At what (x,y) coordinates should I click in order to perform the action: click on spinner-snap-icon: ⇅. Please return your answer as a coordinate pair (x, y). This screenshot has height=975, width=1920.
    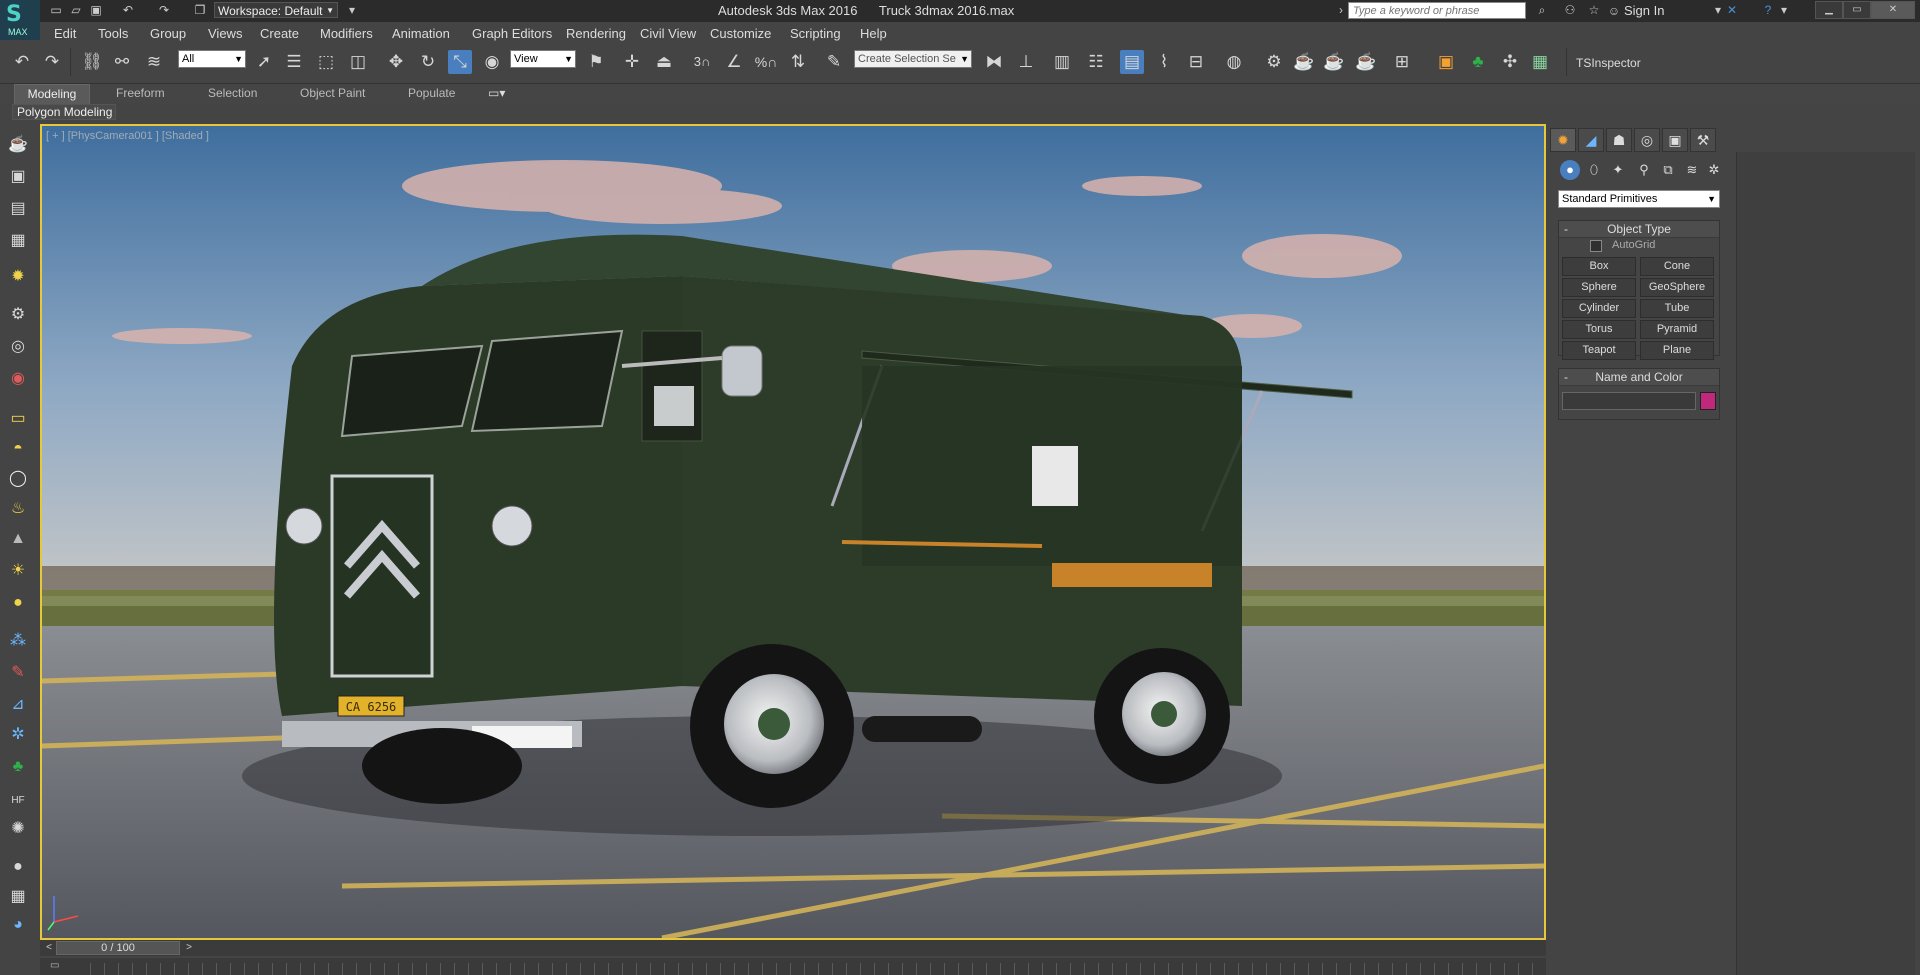
    Looking at the image, I should click on (798, 62).